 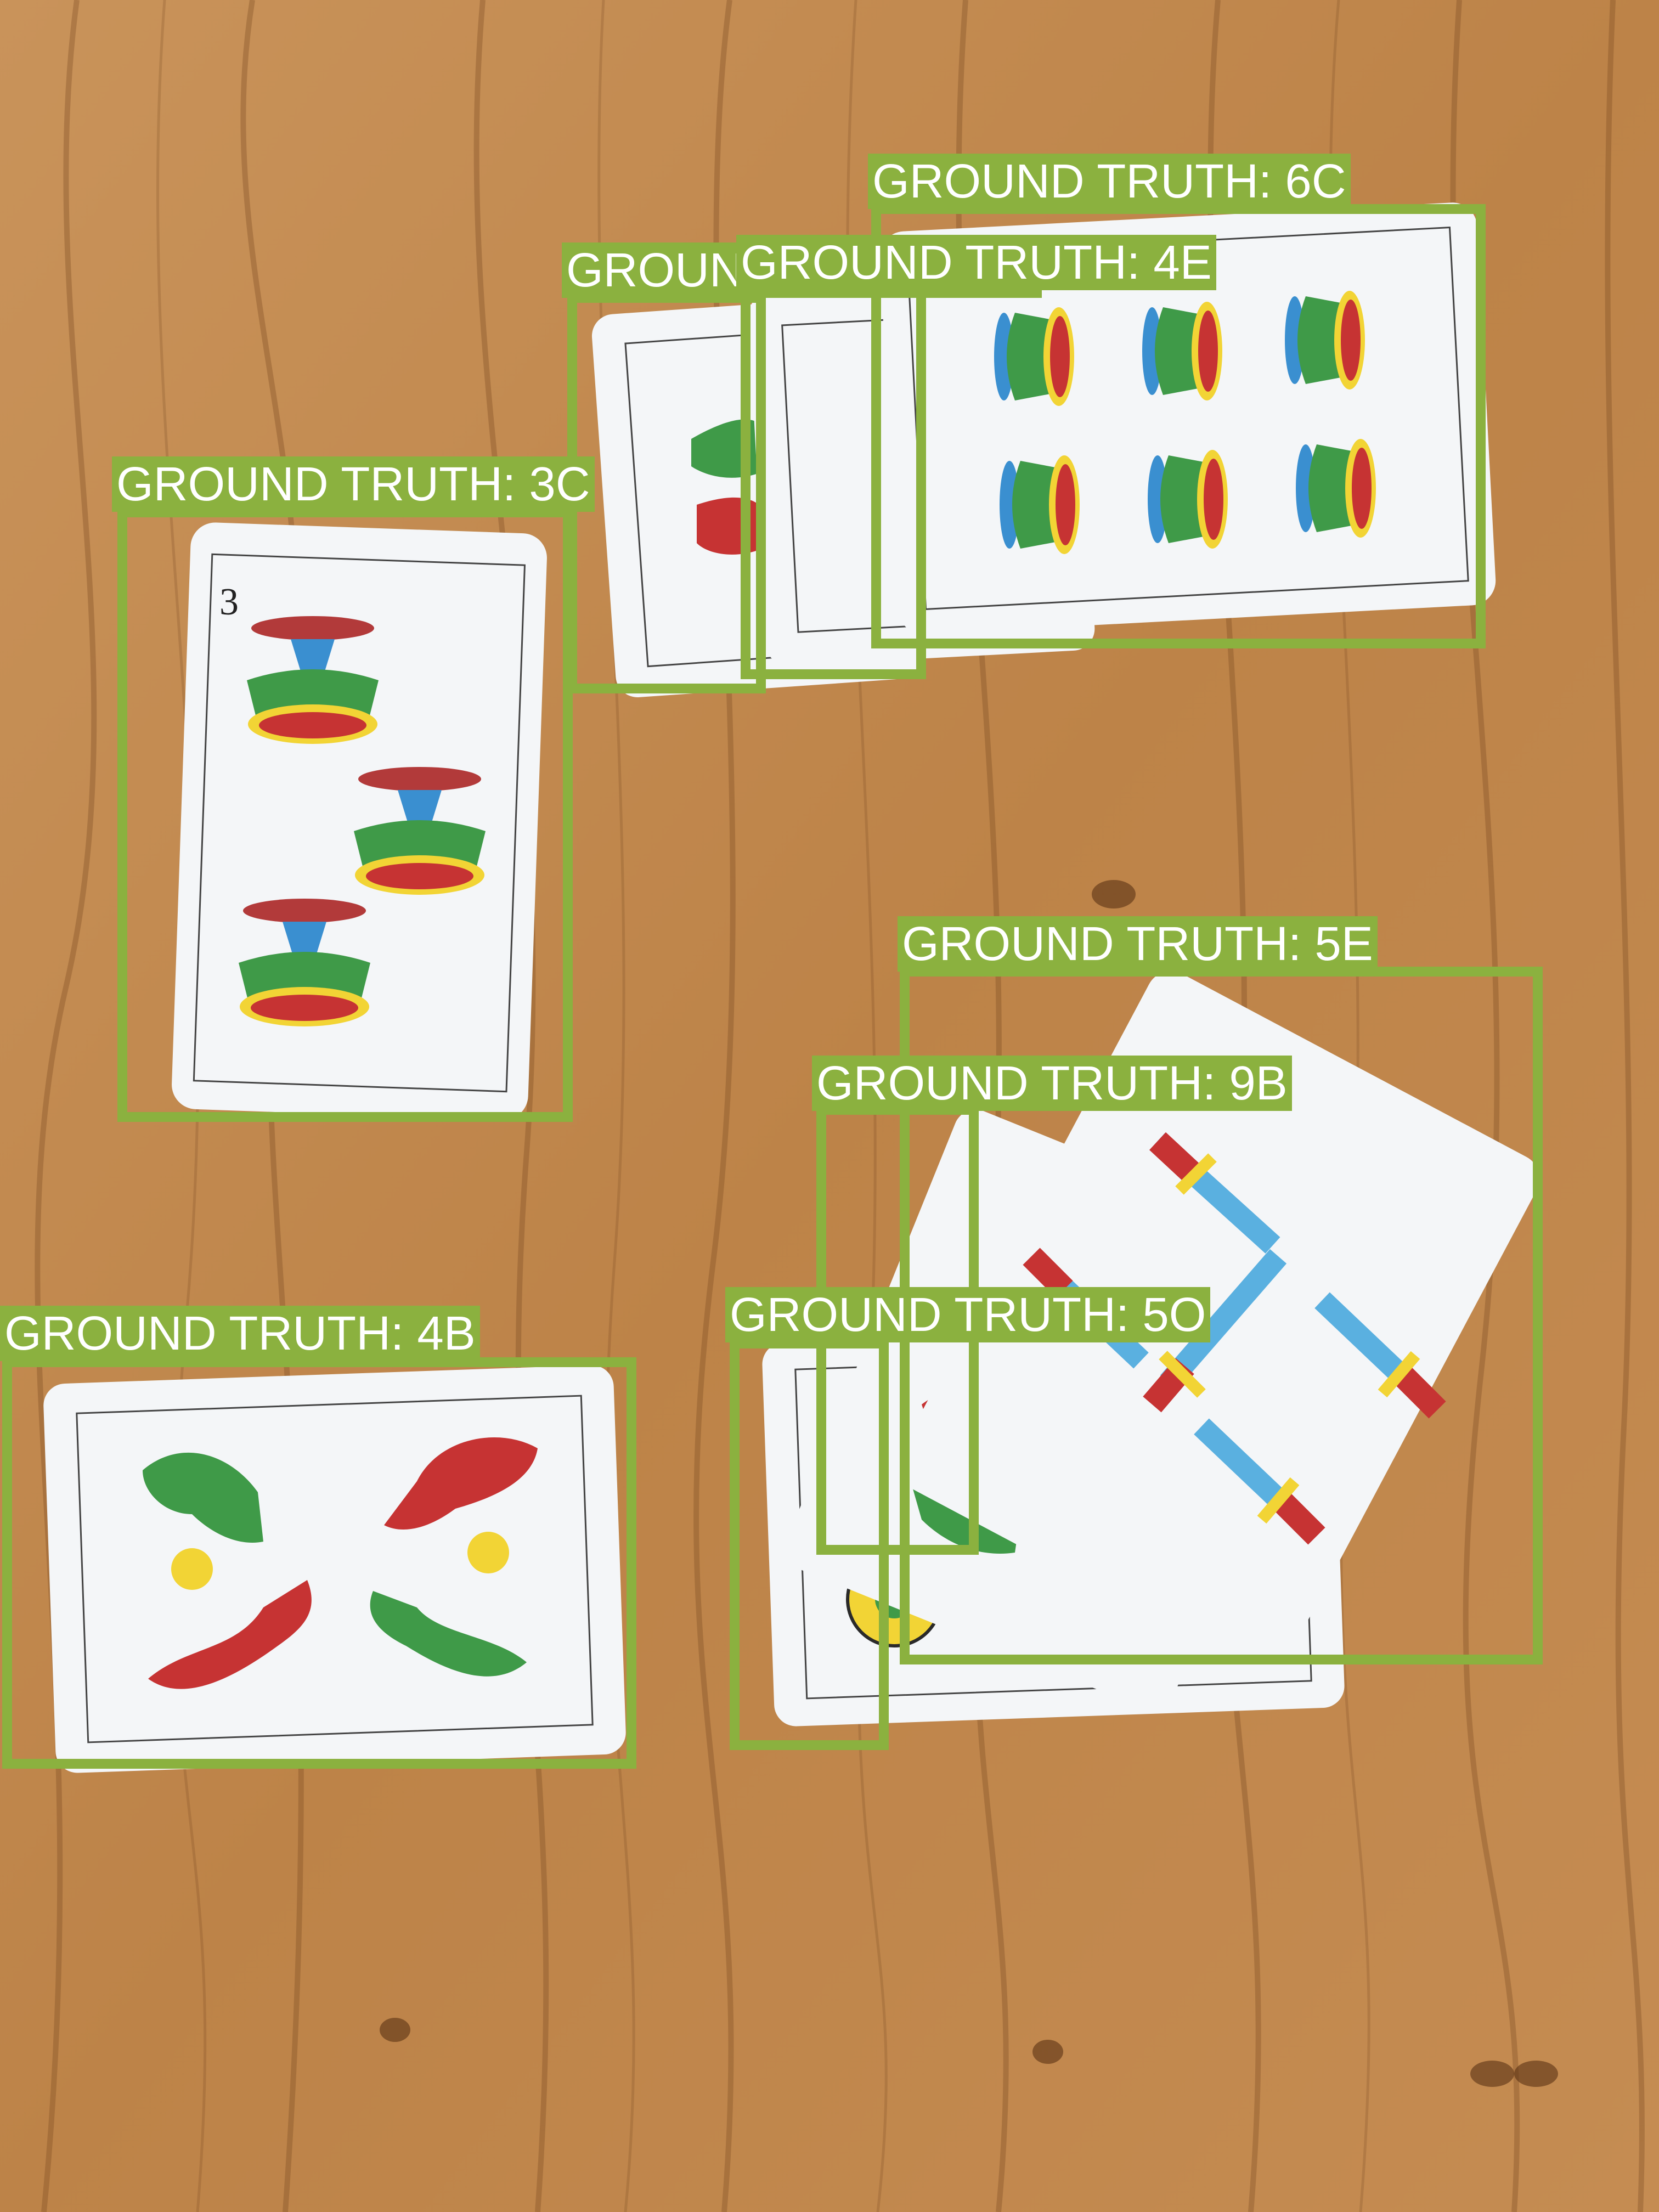 I want to click on label-6c: GROUND TRUTH: 6C, so click(x=1109, y=182).